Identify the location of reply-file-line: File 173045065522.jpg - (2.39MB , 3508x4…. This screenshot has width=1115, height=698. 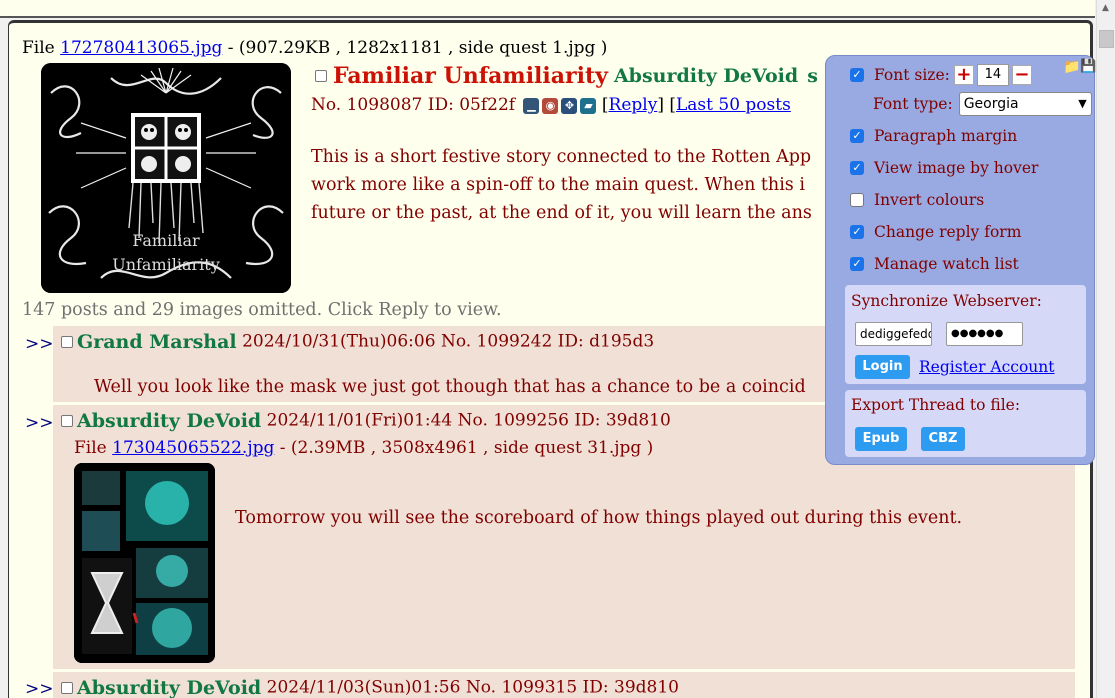
(363, 448).